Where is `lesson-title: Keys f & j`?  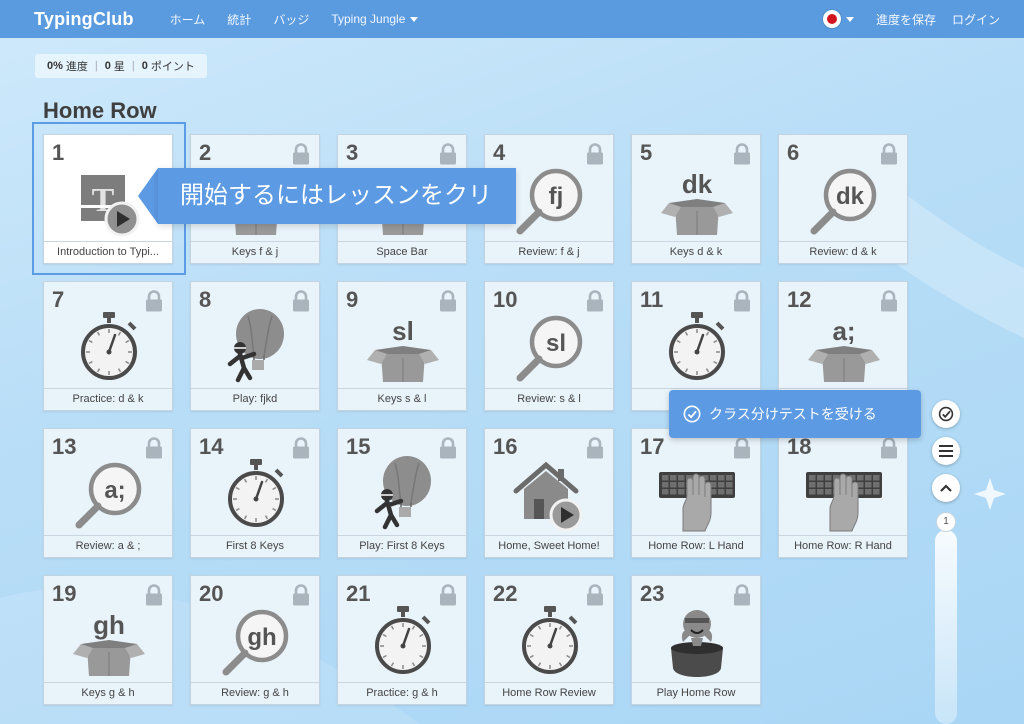
lesson-title: Keys f & j is located at coordinates (255, 252).